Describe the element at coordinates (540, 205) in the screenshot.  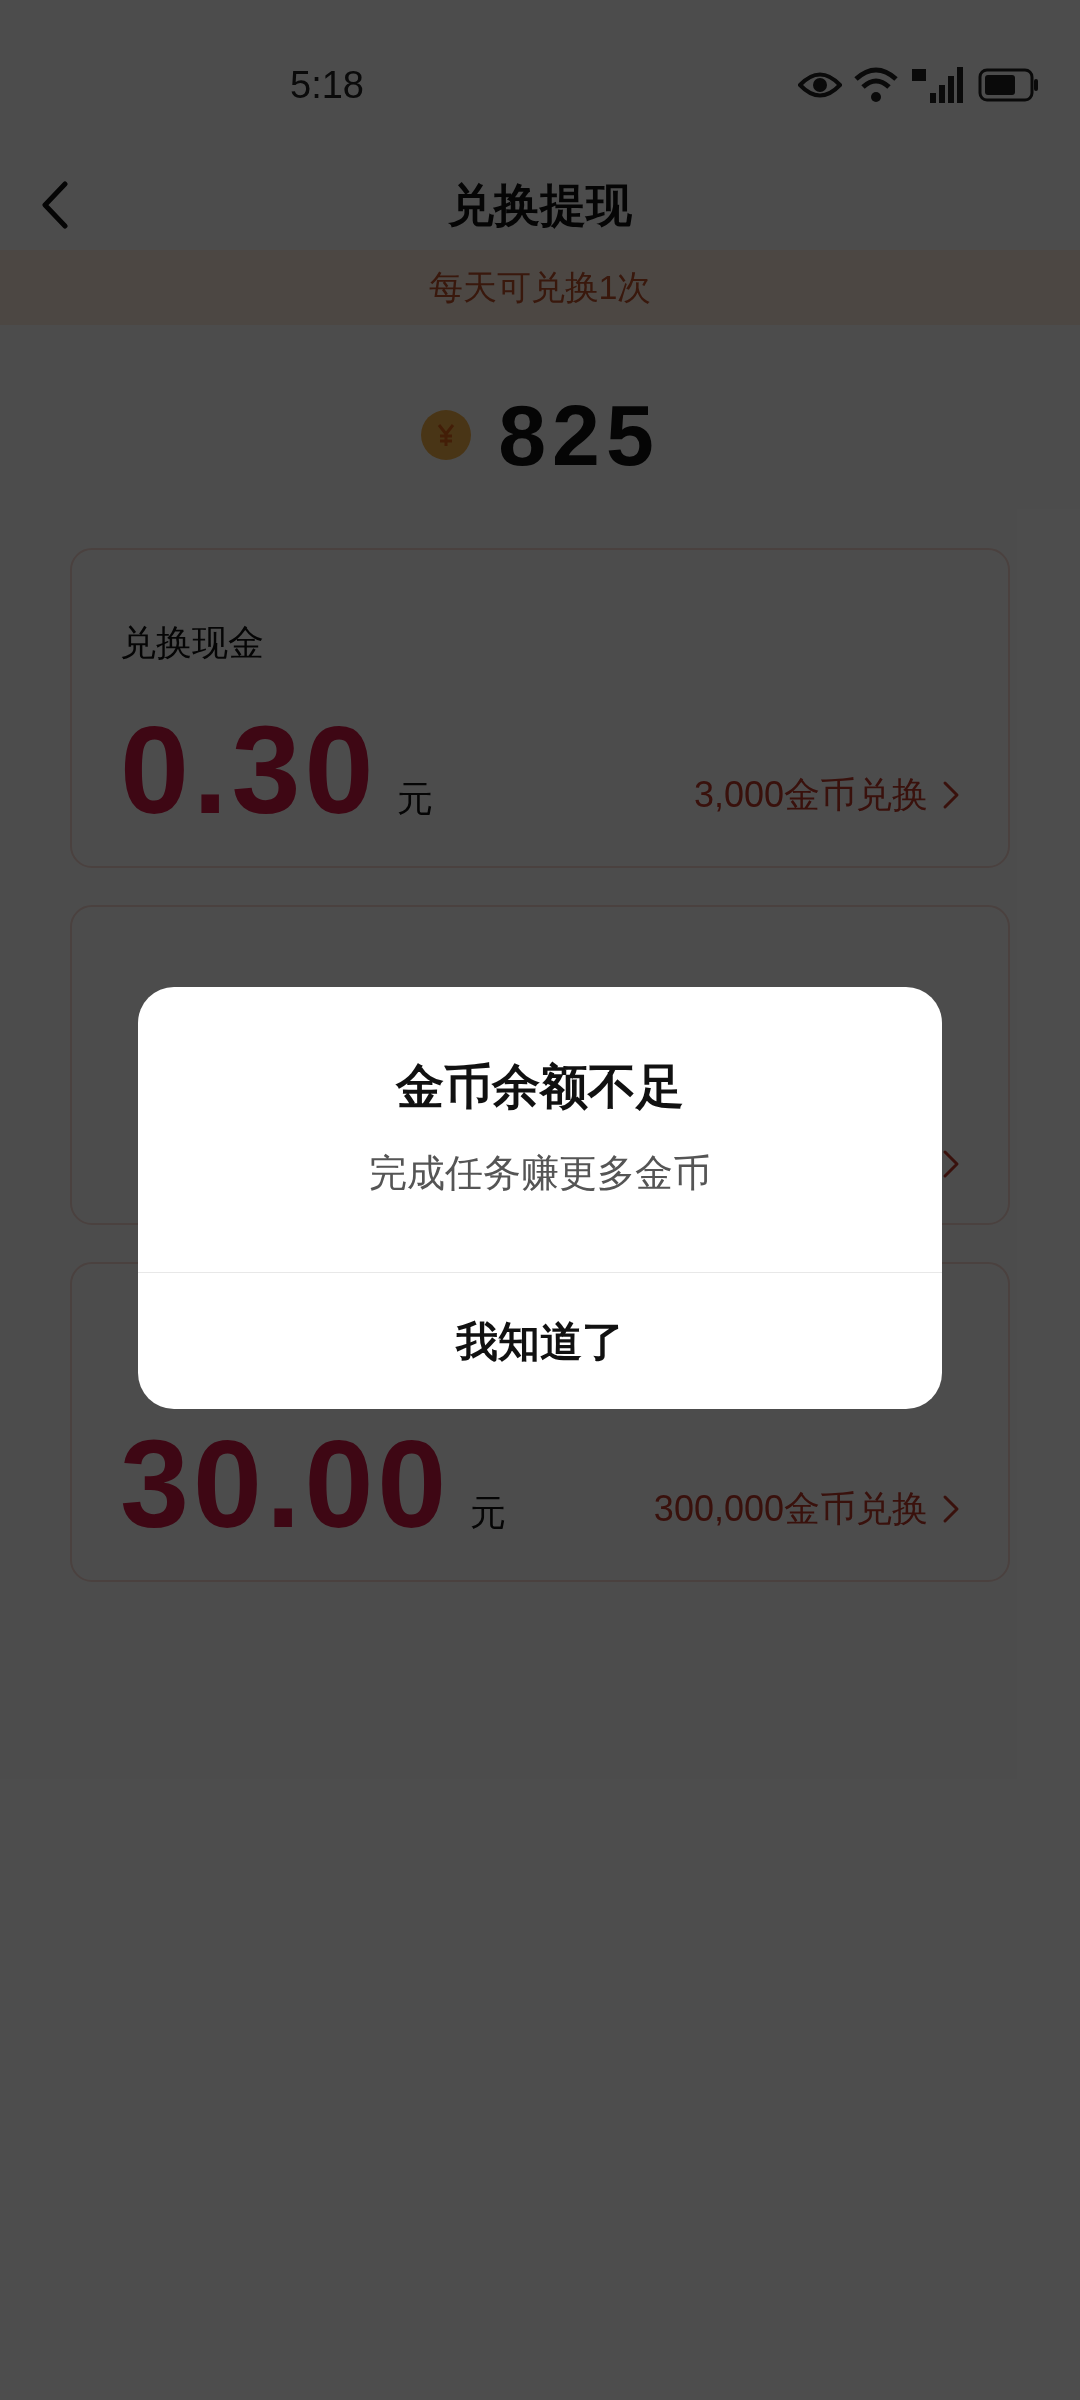
I see `page-title: 兑换提现` at that location.